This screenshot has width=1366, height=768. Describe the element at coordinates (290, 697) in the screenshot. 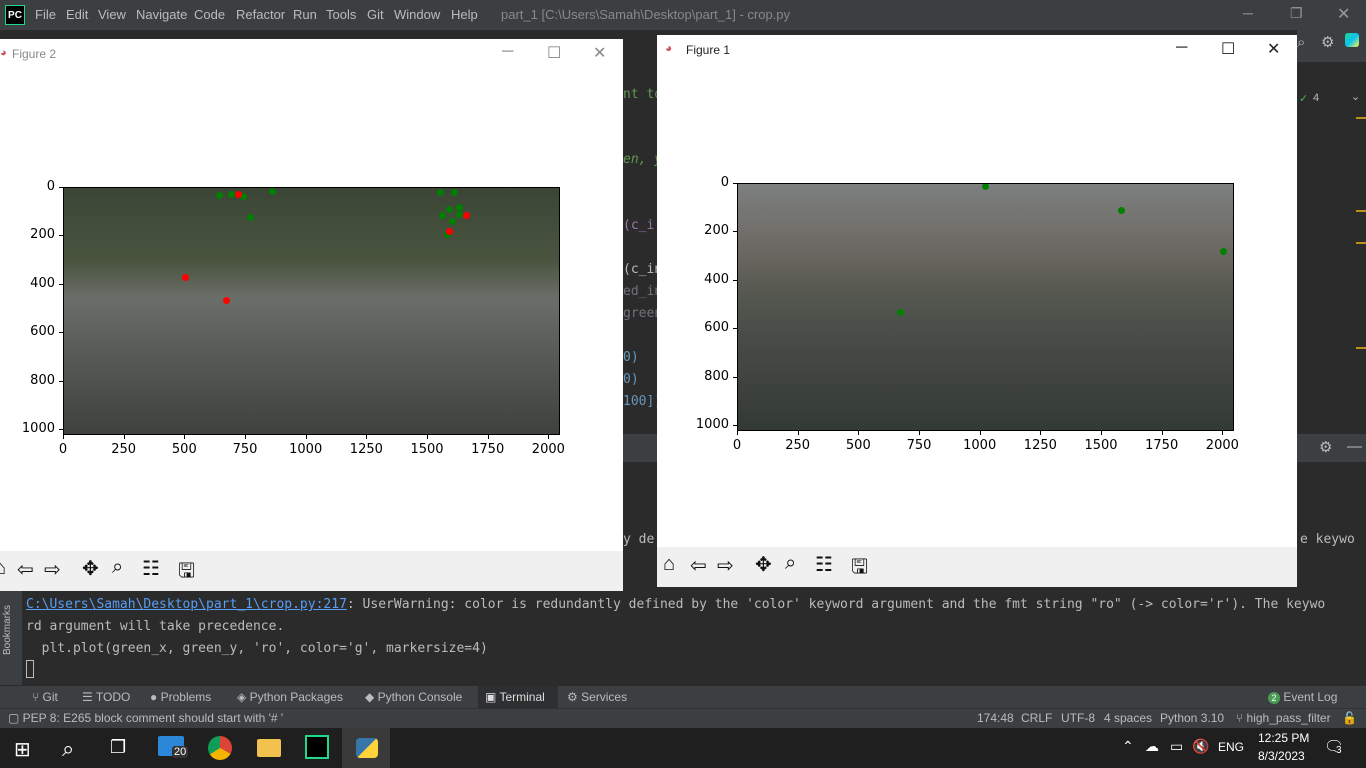

I see `tab-python-packages: ◈ Python Packages` at that location.